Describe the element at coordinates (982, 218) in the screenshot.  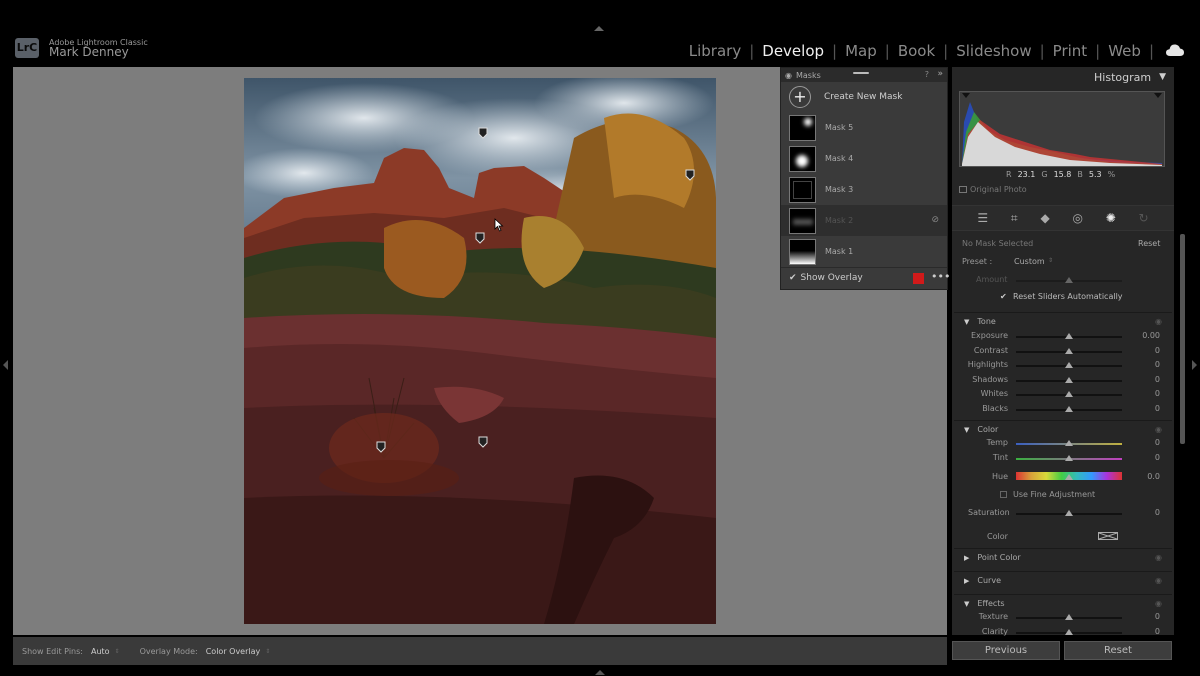
I see `edit-sliders-icon: ☰` at that location.